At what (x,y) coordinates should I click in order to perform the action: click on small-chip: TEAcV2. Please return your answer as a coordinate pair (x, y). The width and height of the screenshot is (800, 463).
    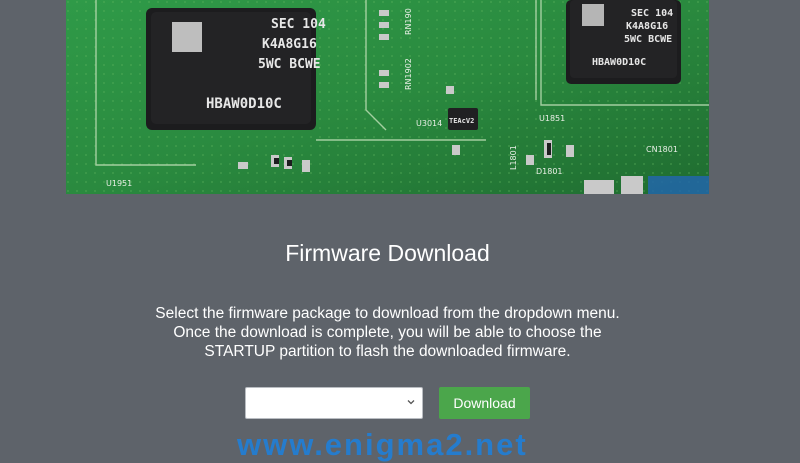
    Looking at the image, I should click on (463, 119).